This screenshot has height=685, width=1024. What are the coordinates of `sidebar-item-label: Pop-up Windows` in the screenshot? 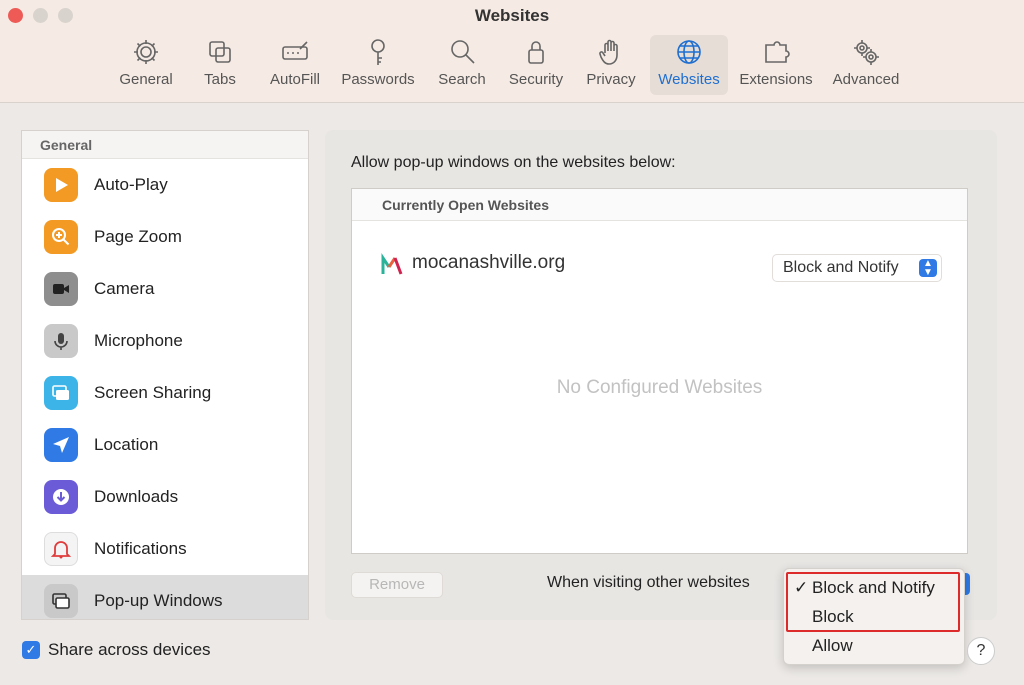 It's located at (158, 600).